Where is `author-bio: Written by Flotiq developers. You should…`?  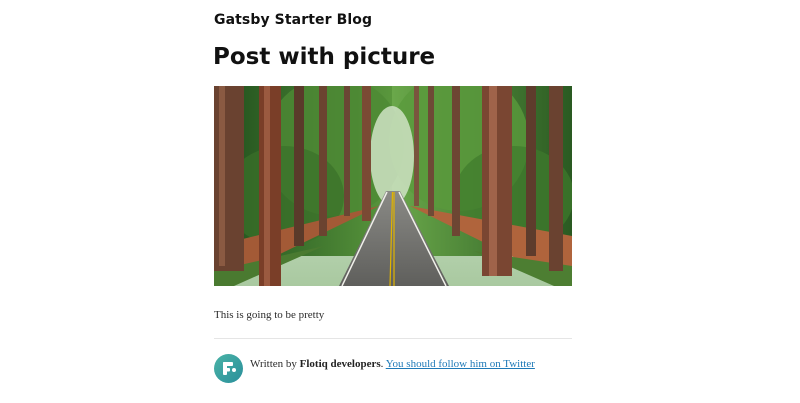
author-bio: Written by Flotiq developers. You should… is located at coordinates (394, 369).